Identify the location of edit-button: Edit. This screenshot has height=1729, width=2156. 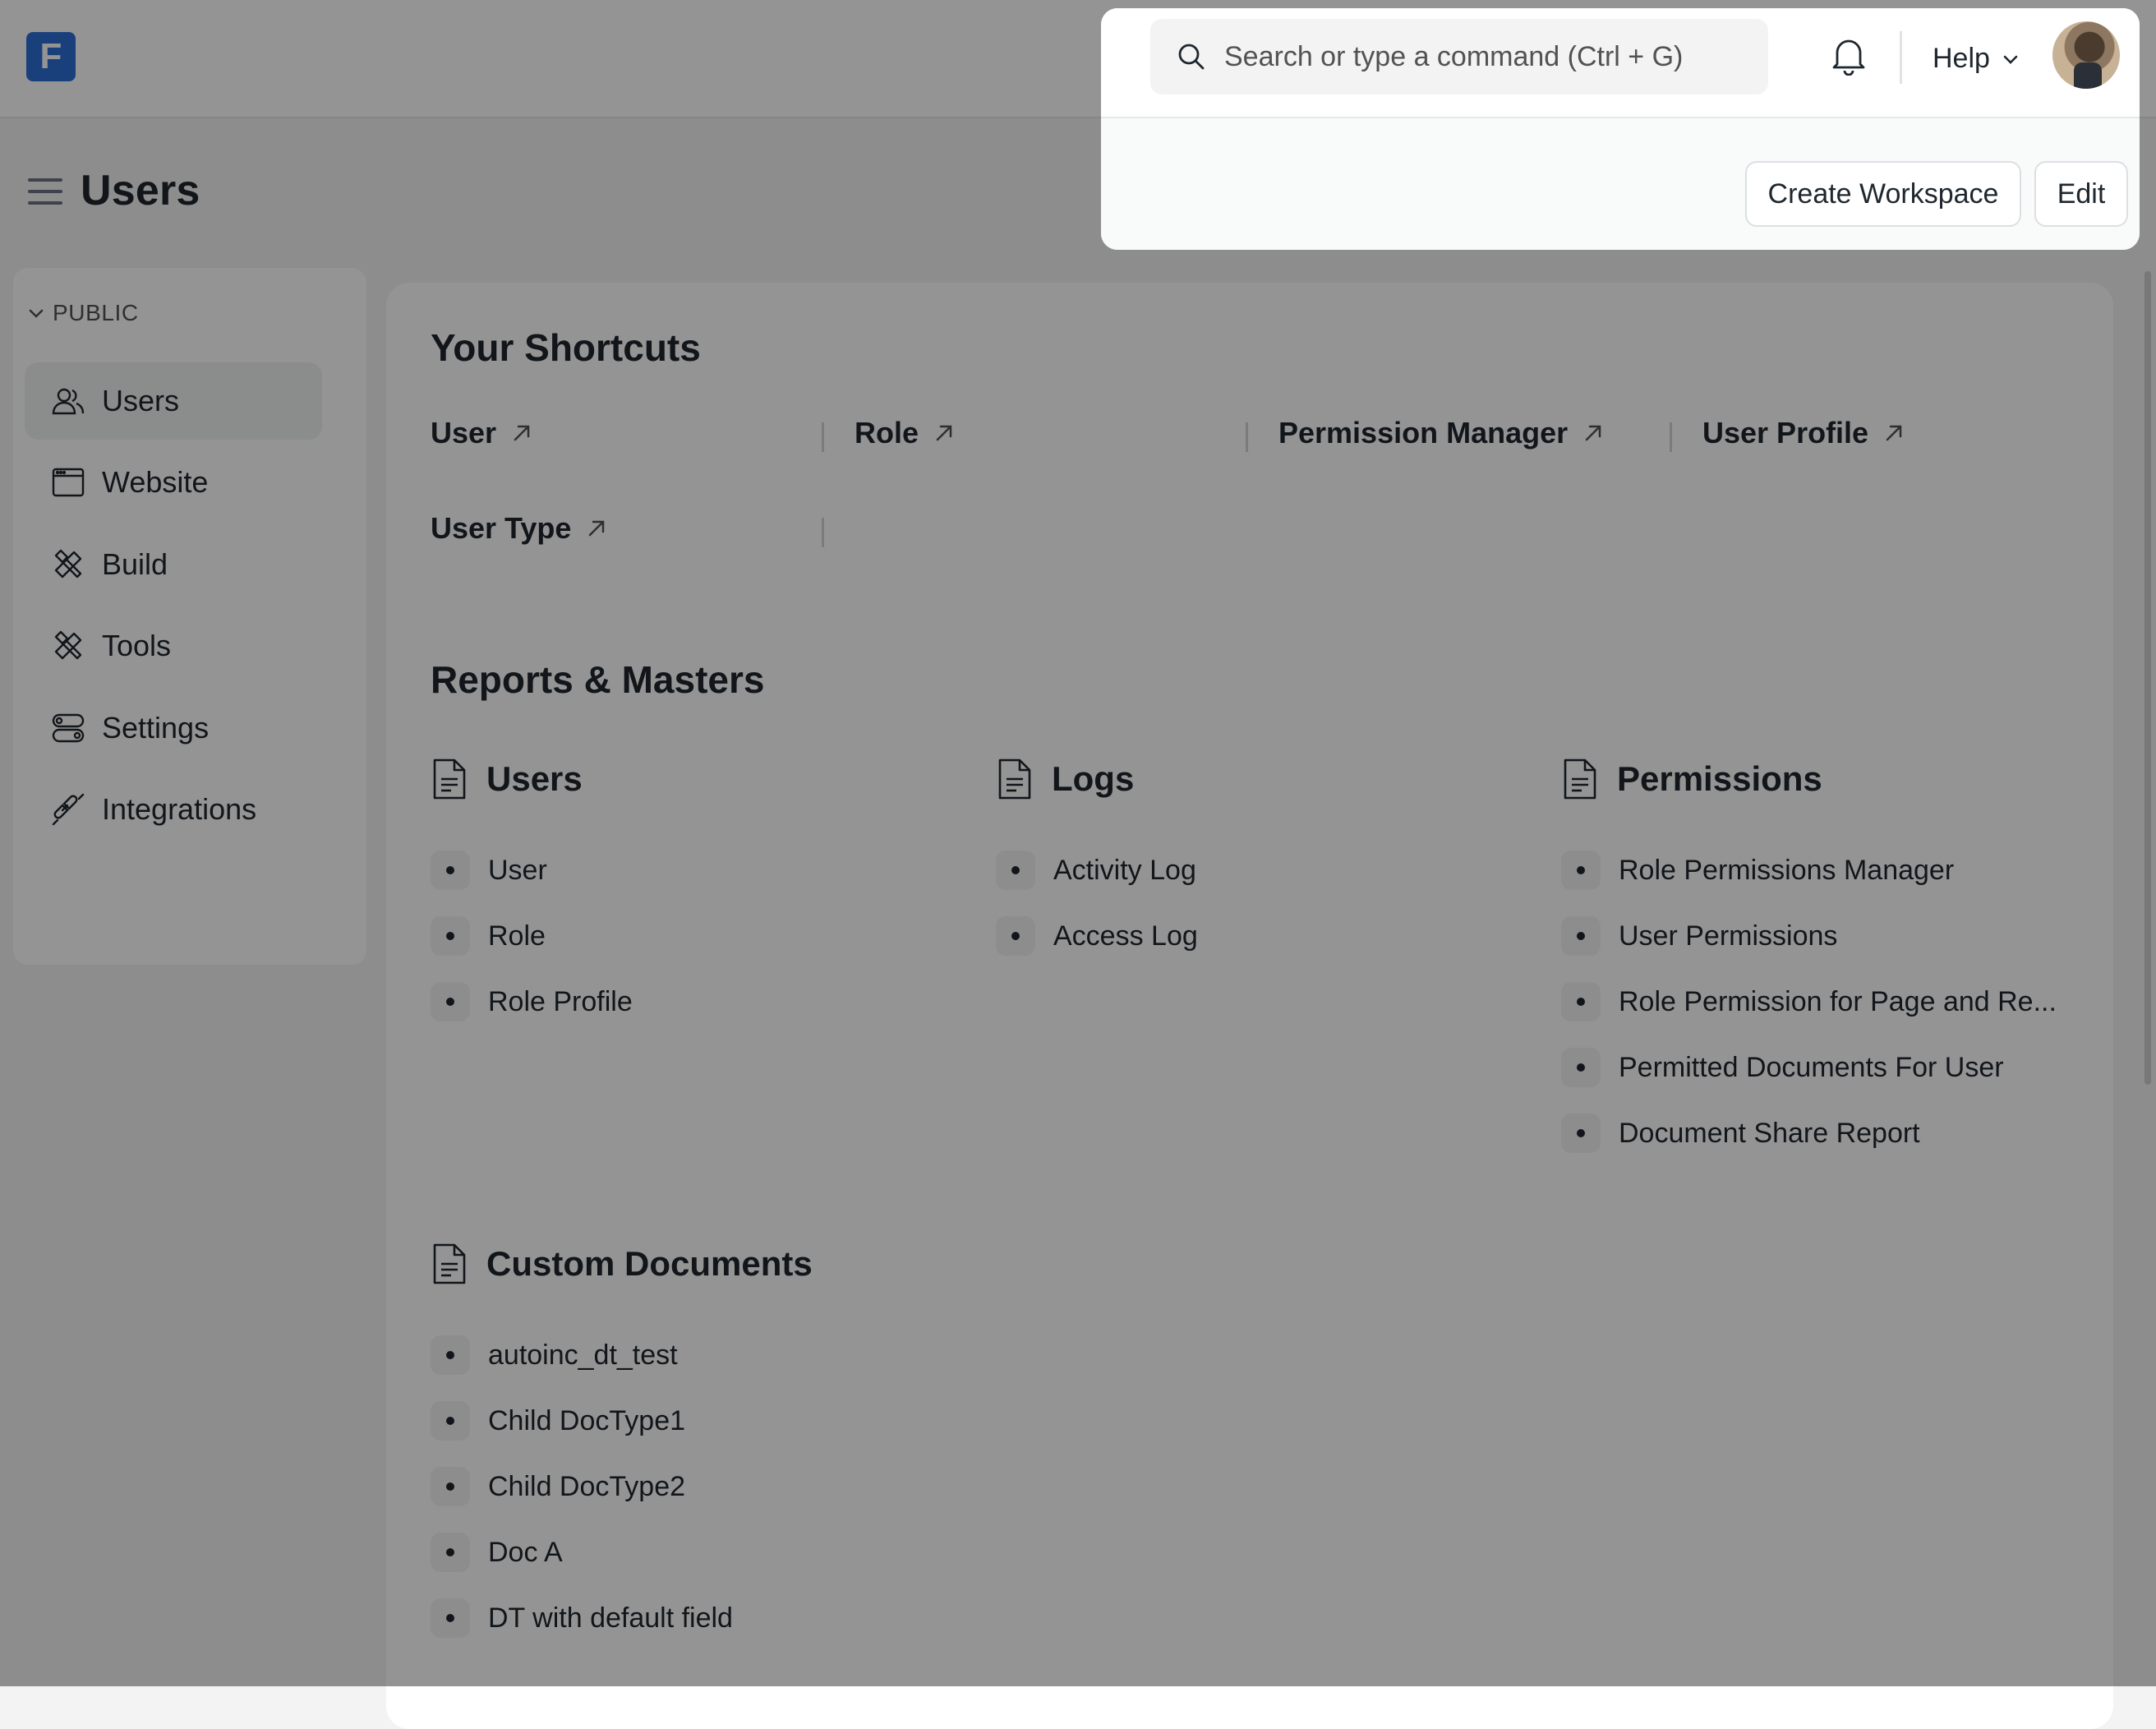
(2081, 194).